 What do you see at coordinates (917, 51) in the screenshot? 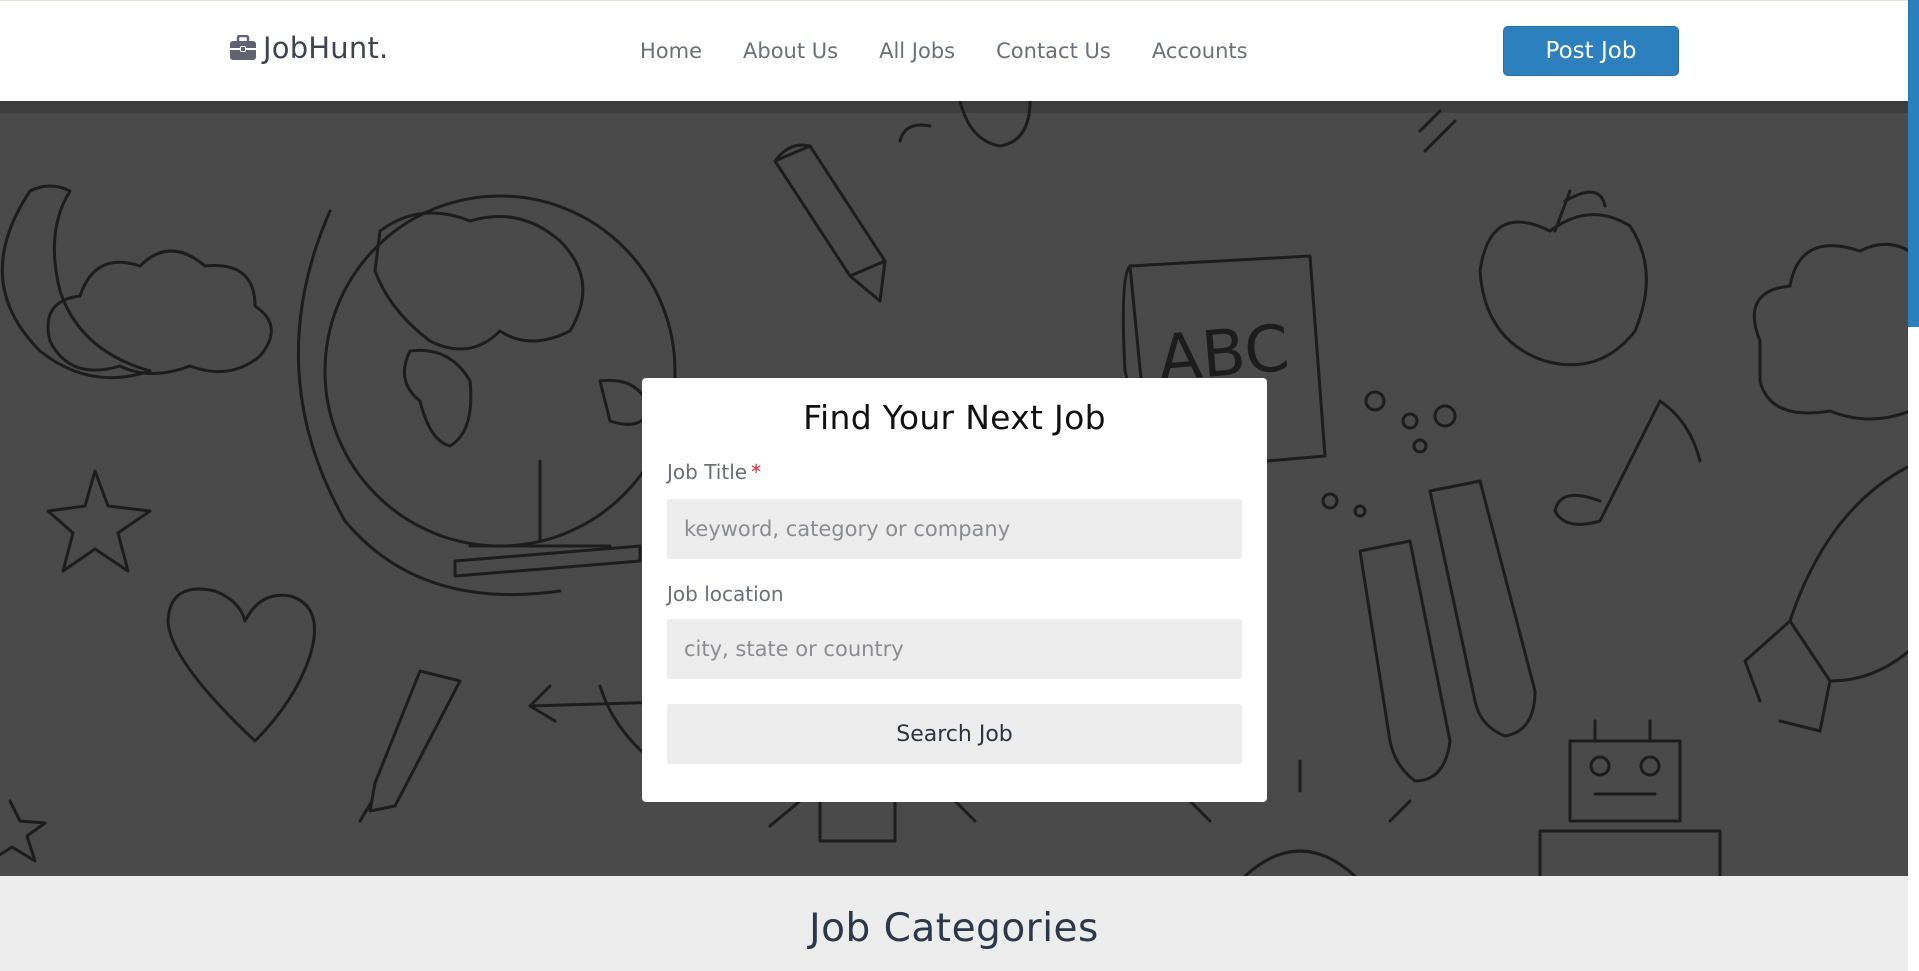
I see `nav-all-jobs-link: All Jobs` at bounding box center [917, 51].